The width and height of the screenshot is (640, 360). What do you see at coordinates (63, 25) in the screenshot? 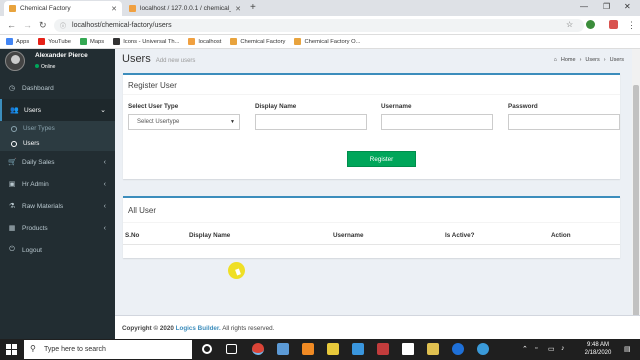
I see `info-icon: ⓘ` at bounding box center [63, 25].